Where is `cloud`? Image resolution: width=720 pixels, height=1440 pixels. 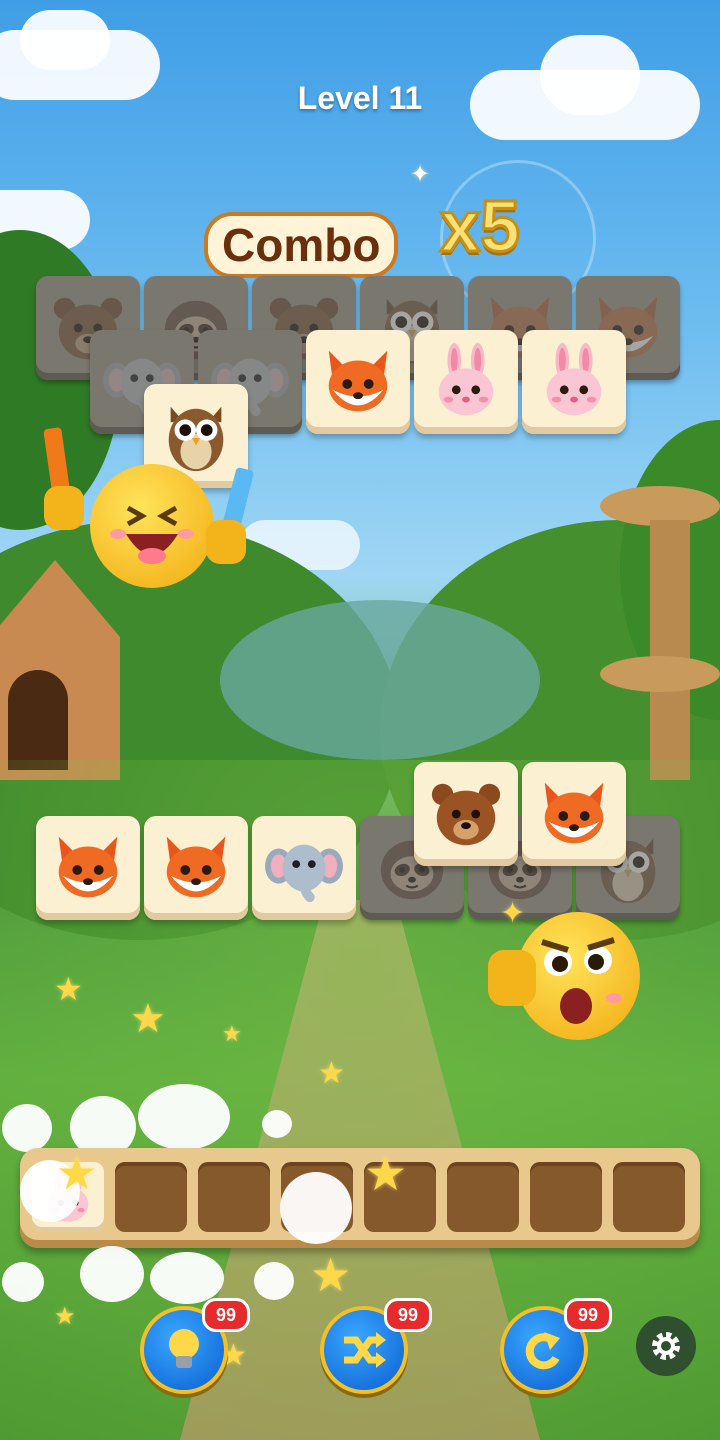 cloud is located at coordinates (65, 40).